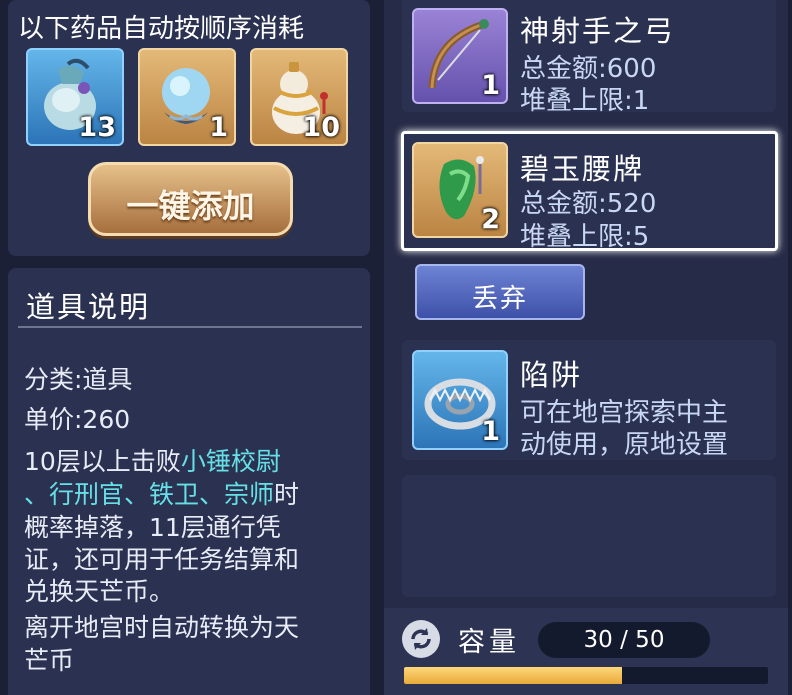  I want to click on discard-label: 丢弃, so click(499, 299).